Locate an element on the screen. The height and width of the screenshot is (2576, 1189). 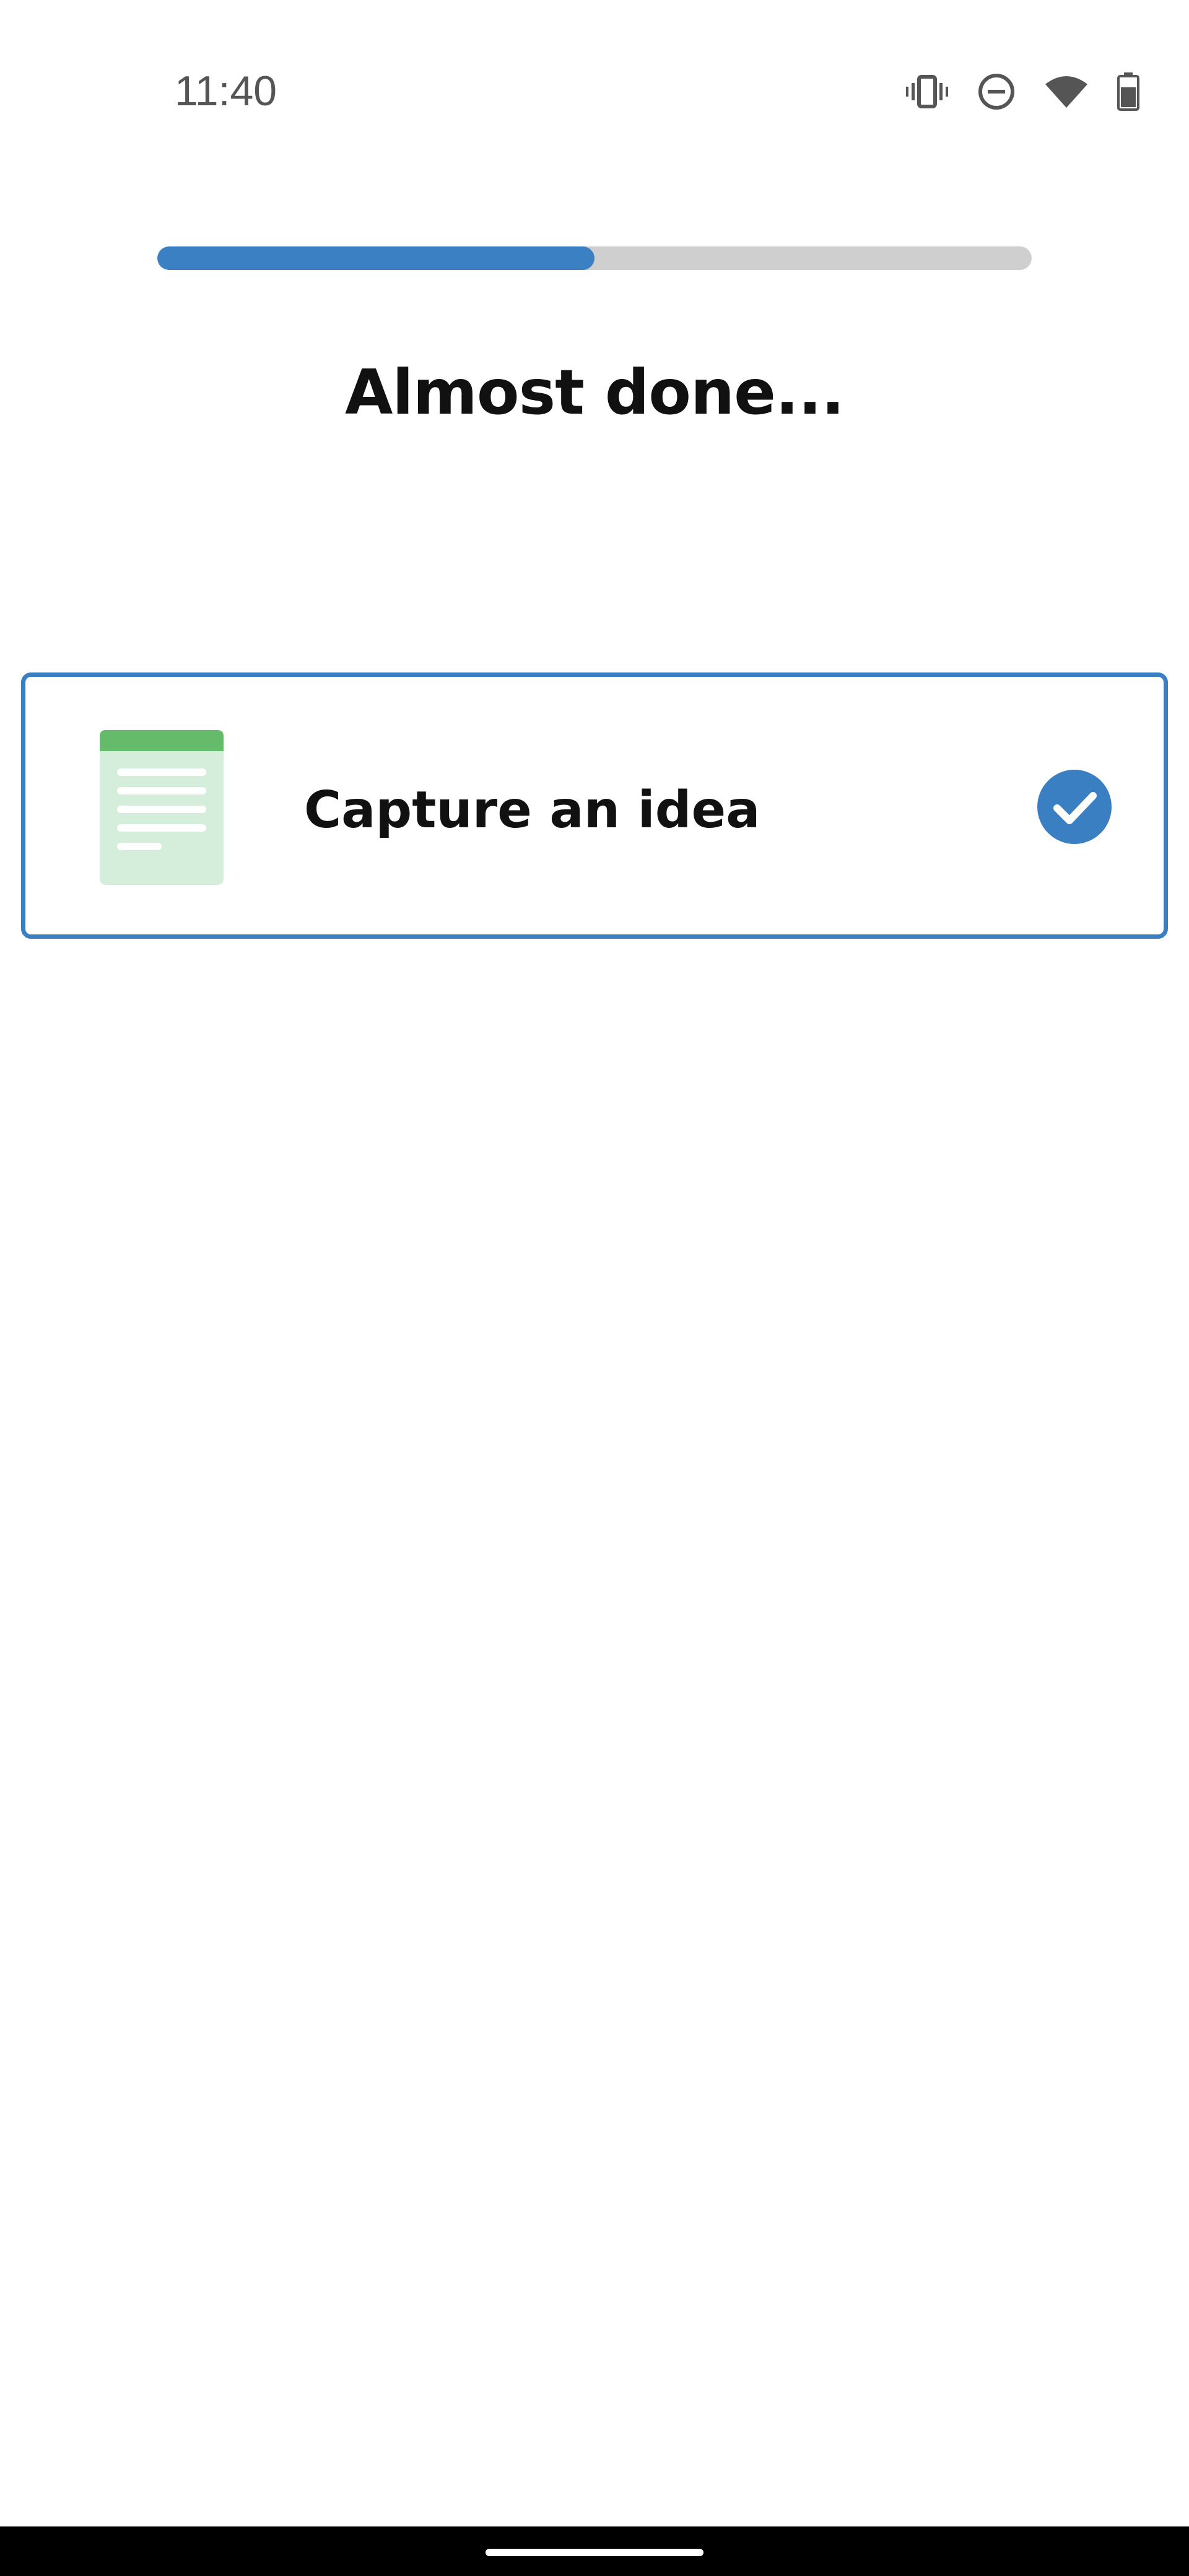
progress-fill is located at coordinates (375, 258).